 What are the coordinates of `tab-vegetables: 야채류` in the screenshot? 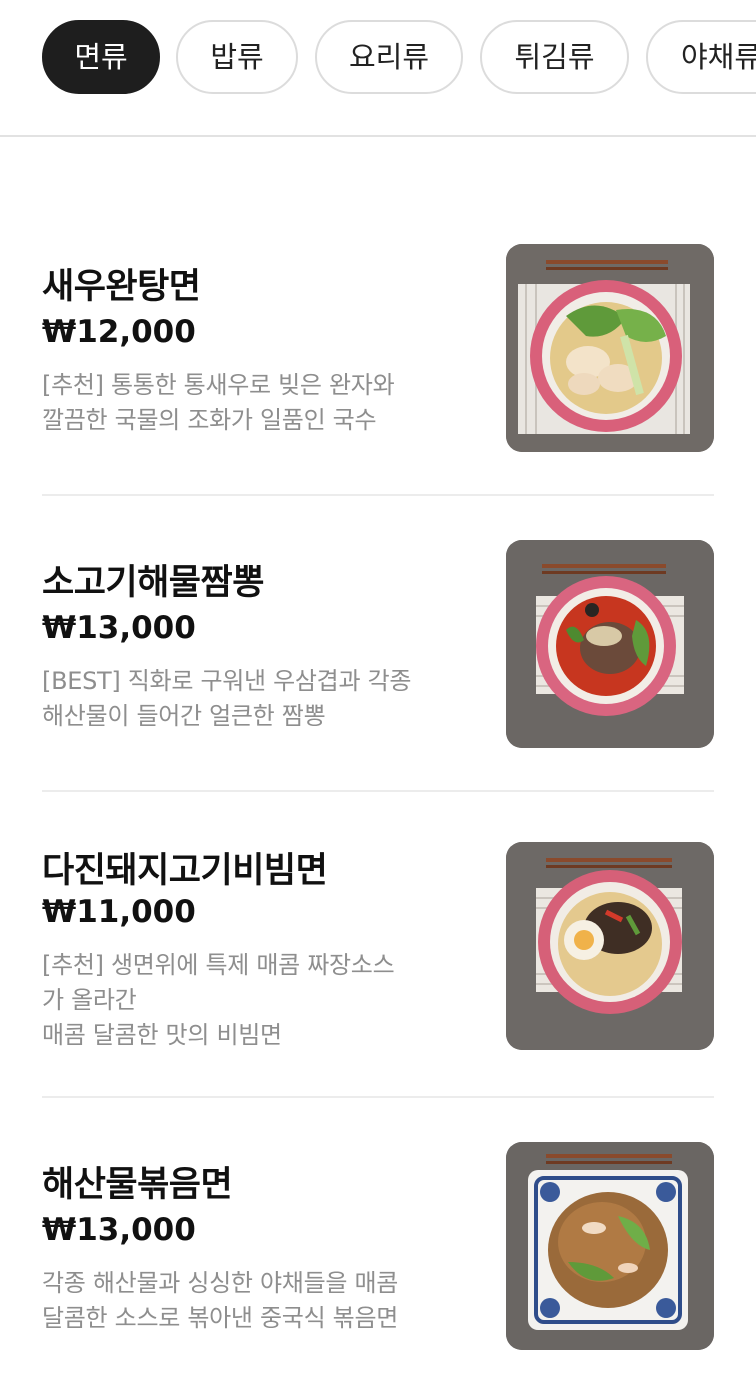 It's located at (701, 57).